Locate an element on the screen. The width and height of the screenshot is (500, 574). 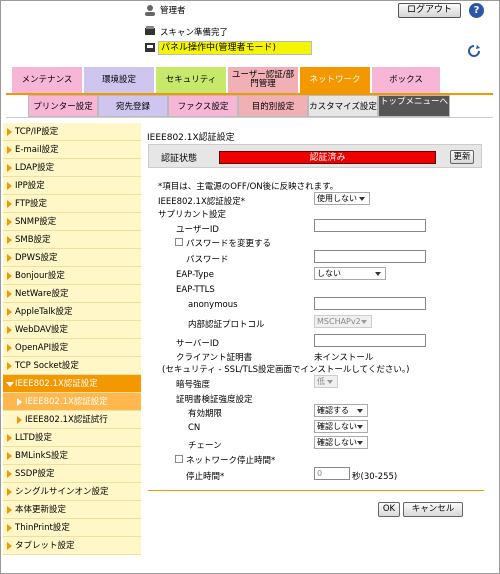
sidebar-item-16: IEEE802.1X認証設定 is located at coordinates (72, 402).